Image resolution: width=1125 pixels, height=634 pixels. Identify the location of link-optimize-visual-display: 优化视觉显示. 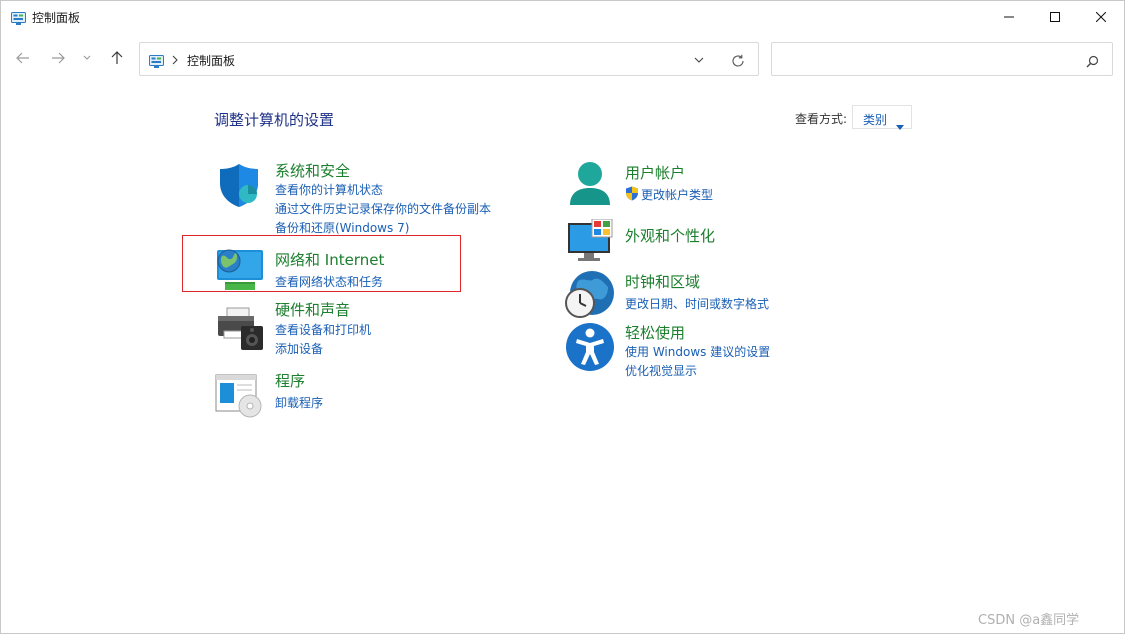
(661, 370).